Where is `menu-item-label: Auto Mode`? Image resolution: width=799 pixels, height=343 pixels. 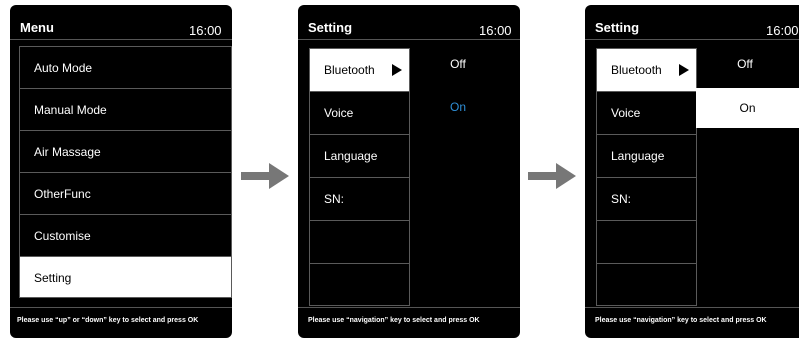 menu-item-label: Auto Mode is located at coordinates (63, 68).